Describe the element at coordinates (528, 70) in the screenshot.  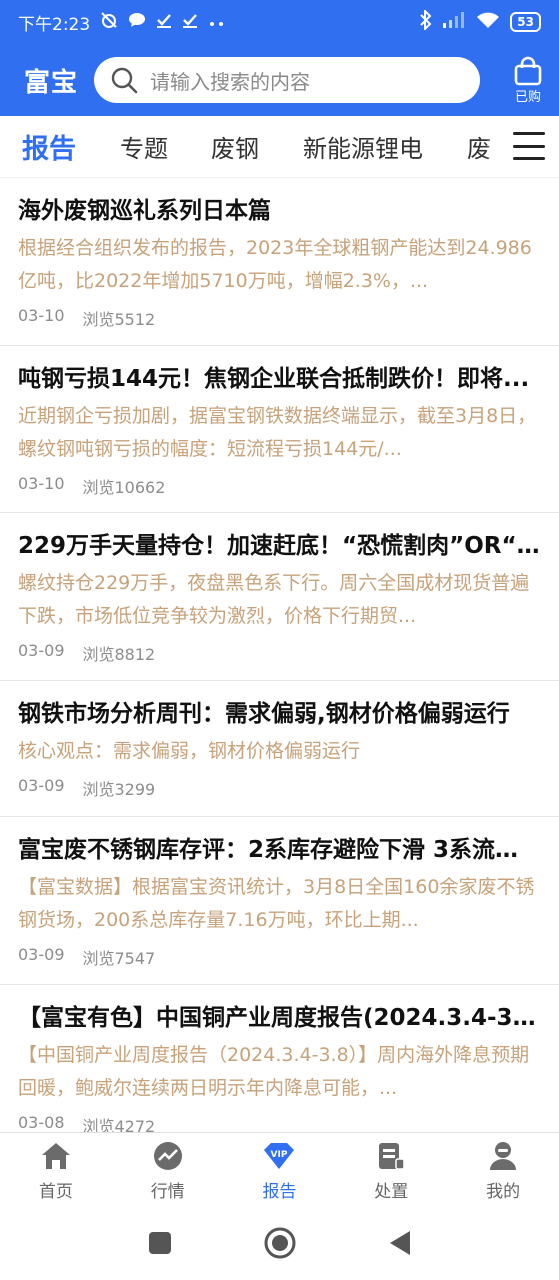
I see `shopping-bag-icon` at that location.